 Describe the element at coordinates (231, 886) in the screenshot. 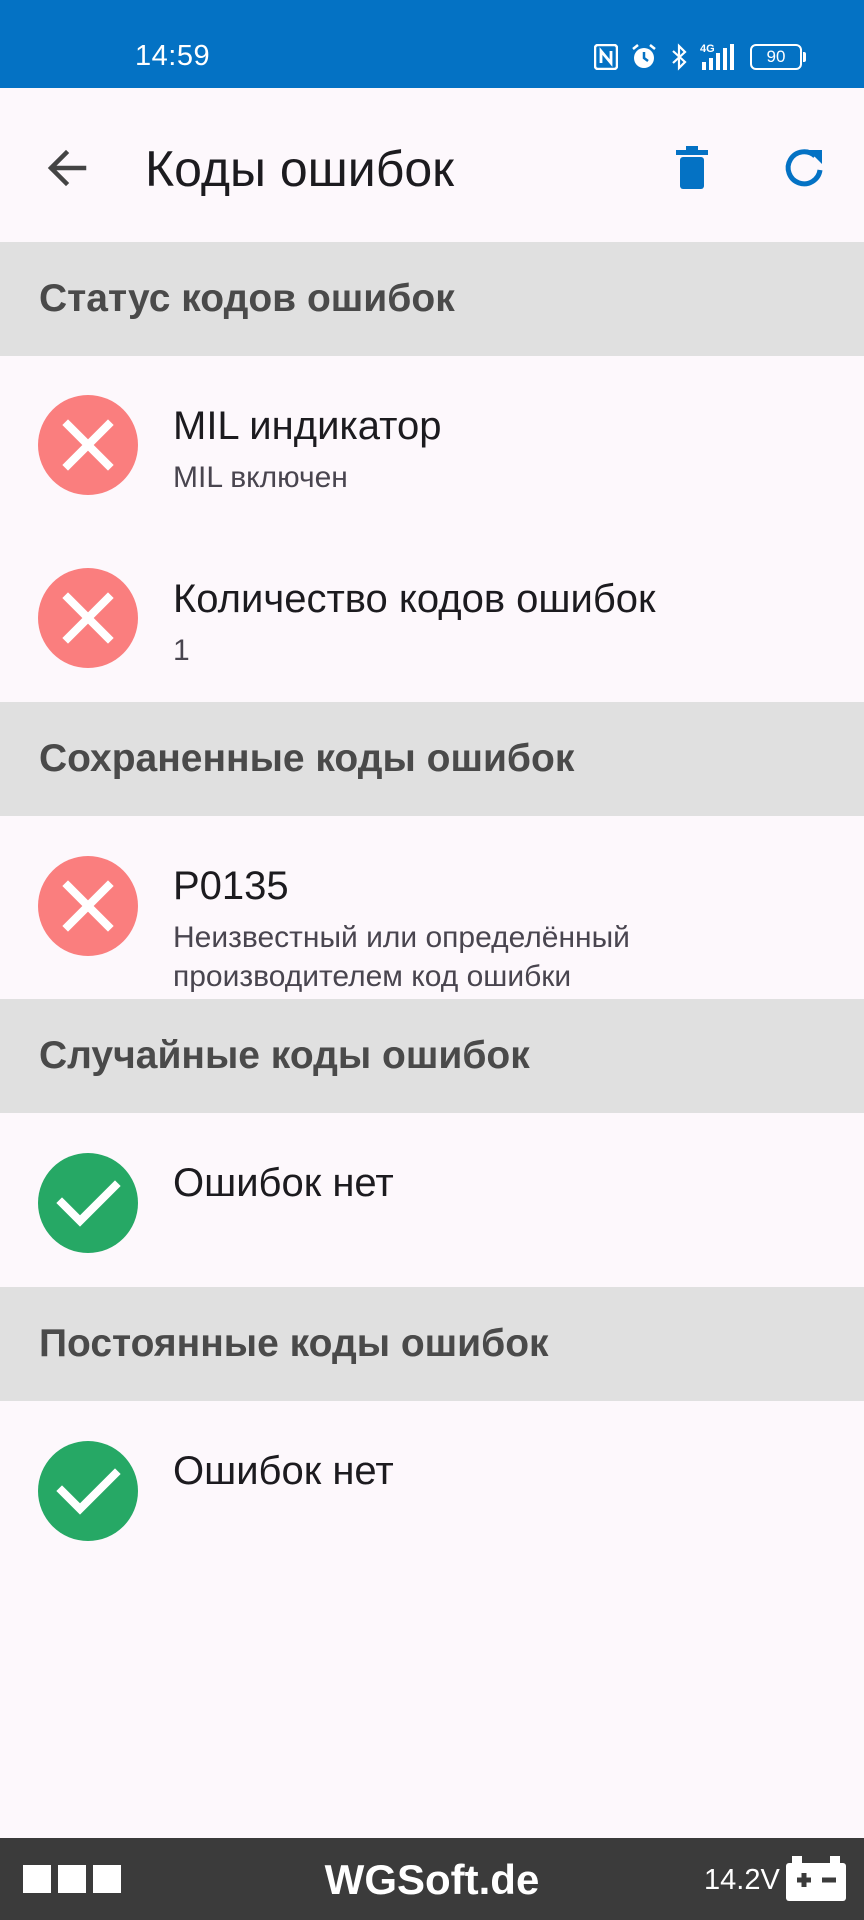

I see `item-title: P0135` at that location.